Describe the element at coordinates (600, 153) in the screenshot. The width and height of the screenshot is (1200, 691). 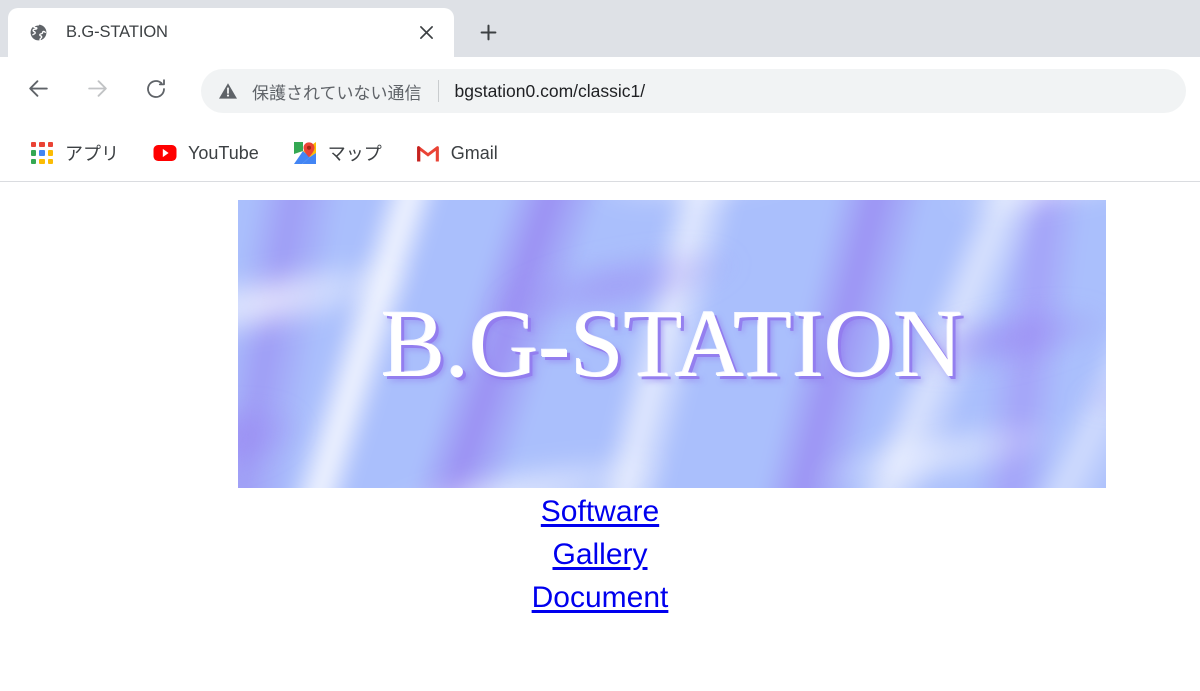
I see `bookmarks-bar: アプリ YouTube マップ Gmail` at that location.